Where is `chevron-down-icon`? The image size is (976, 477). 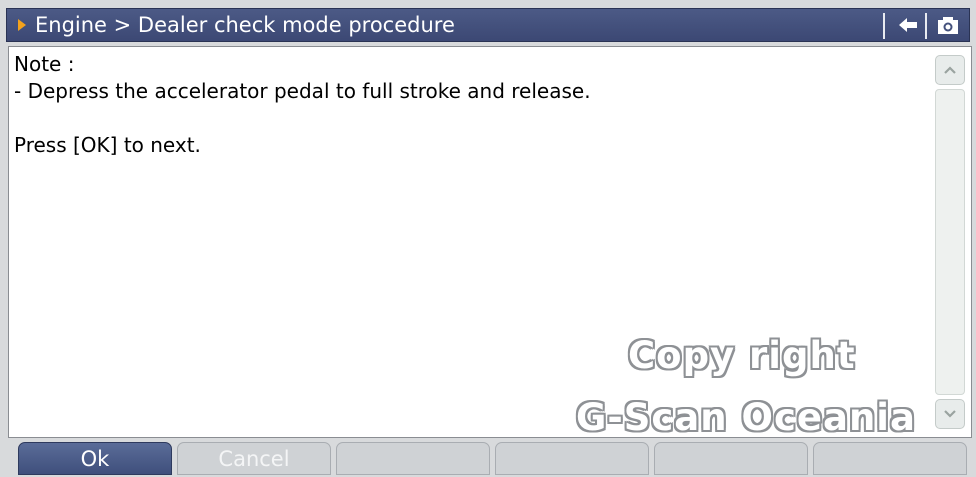
chevron-down-icon is located at coordinates (950, 414).